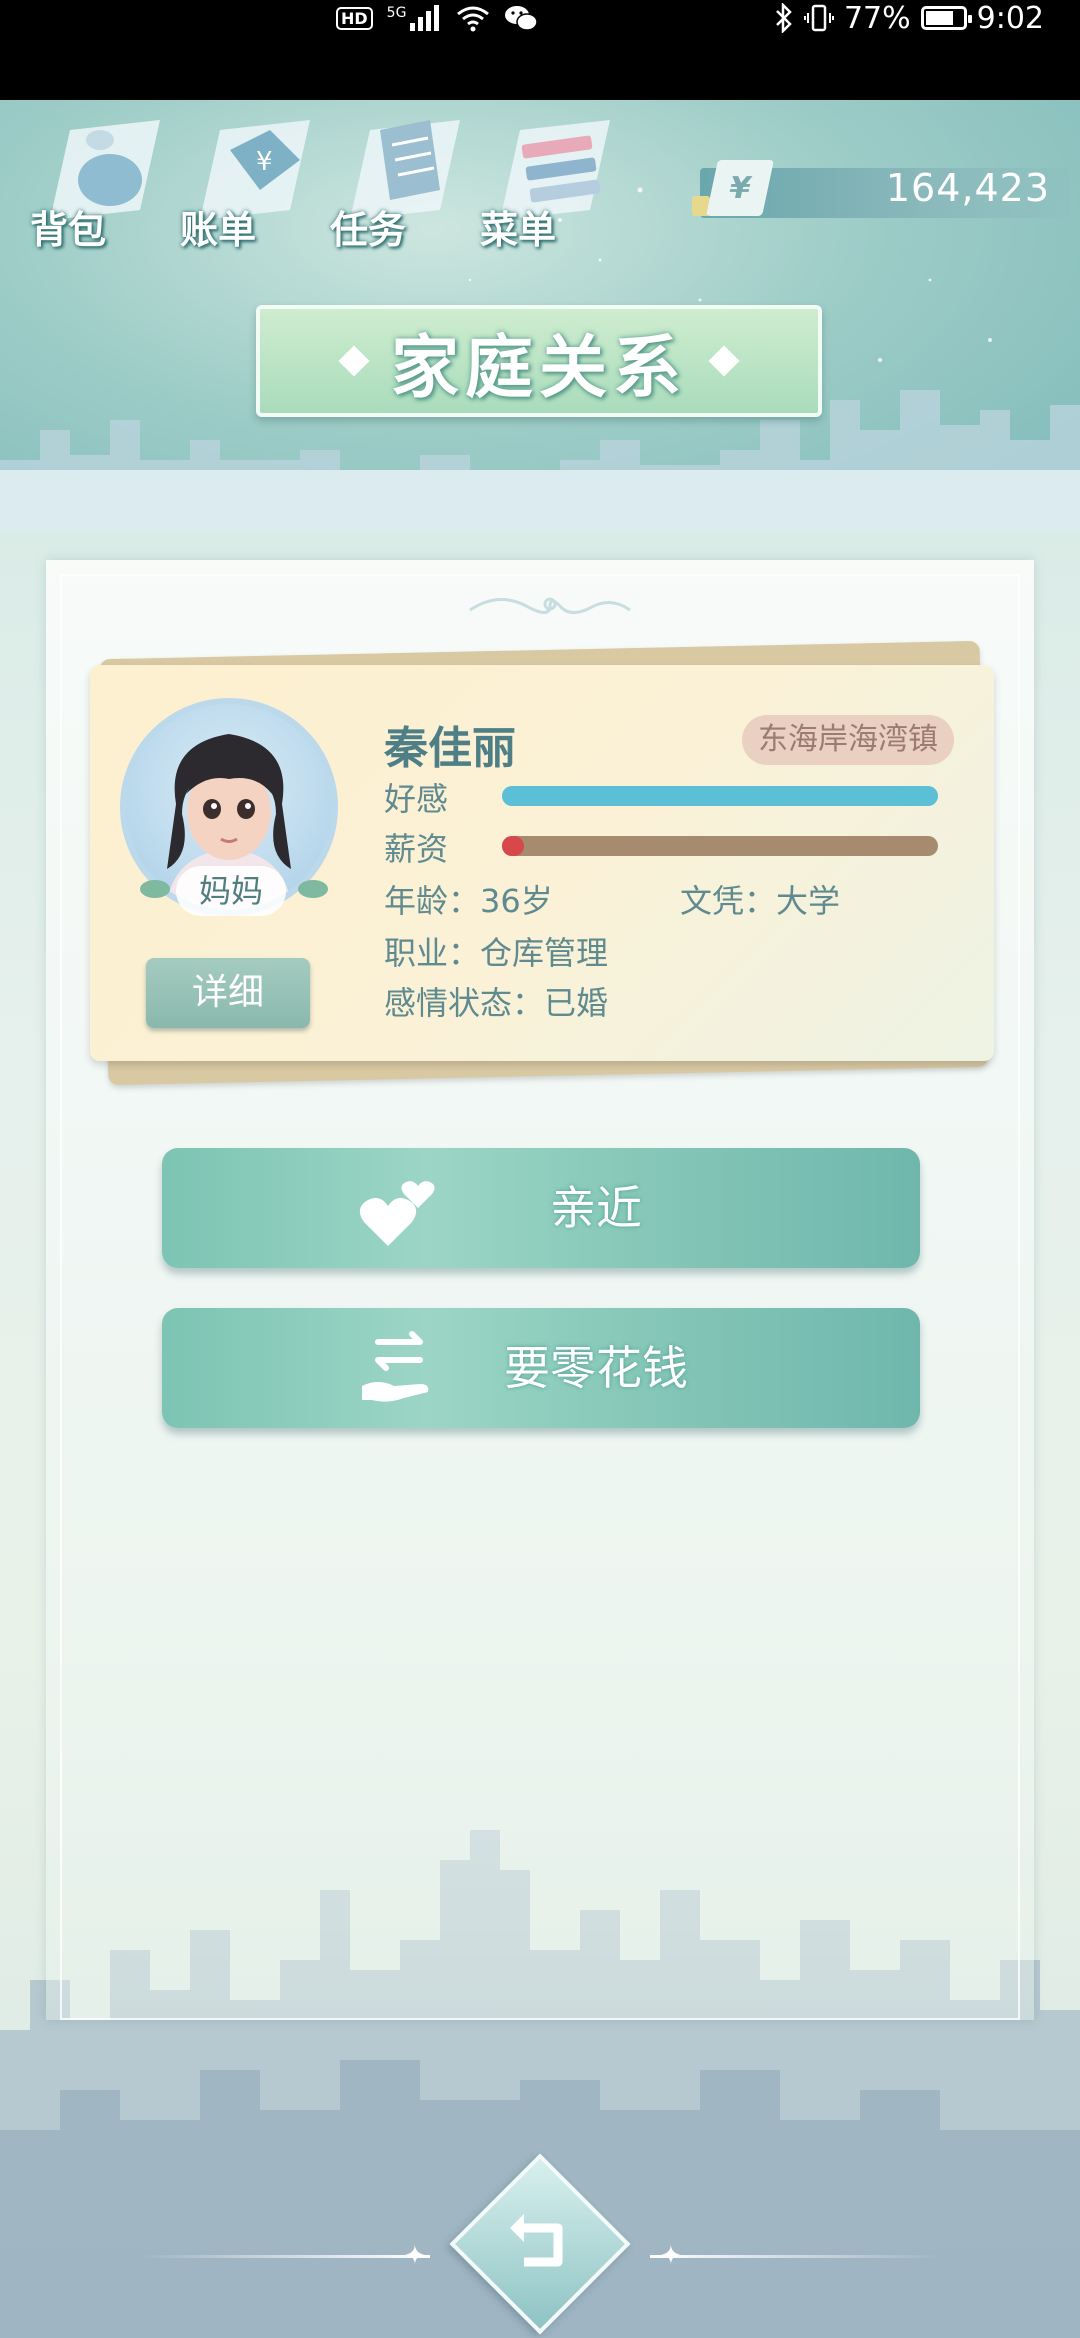 This screenshot has height=2338, width=1080. I want to click on occupation-info: 职业：仓库管理, so click(496, 953).